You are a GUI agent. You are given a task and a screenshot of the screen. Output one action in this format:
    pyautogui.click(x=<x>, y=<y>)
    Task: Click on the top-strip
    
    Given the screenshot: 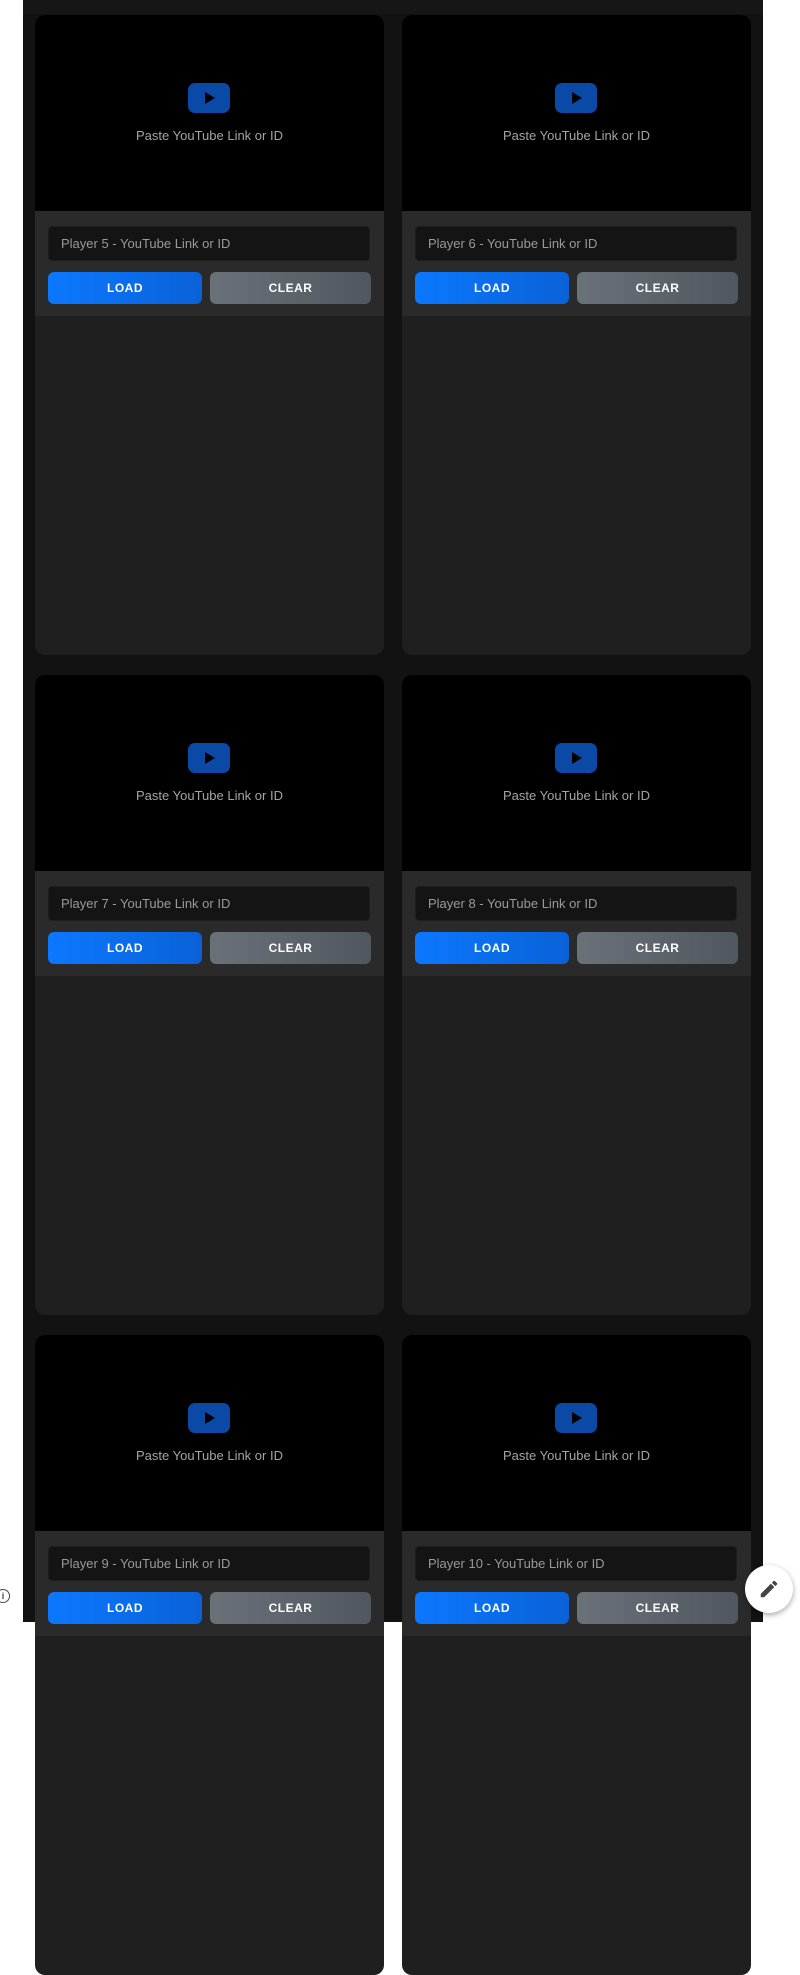 What is the action you would take?
    pyautogui.click(x=393, y=7)
    